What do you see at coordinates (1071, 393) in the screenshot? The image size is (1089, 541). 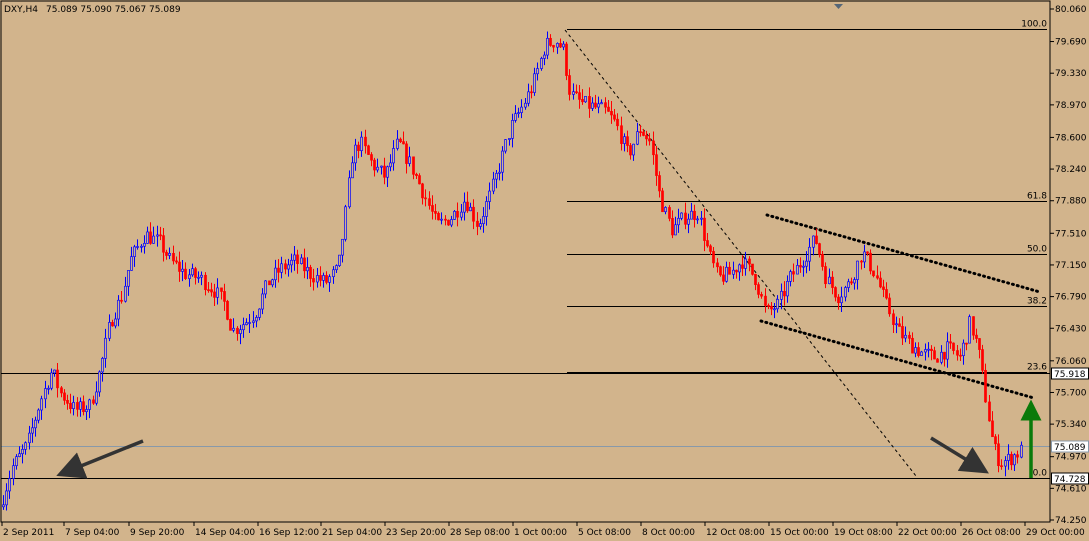 I see `price-tick-label: 75.700` at bounding box center [1071, 393].